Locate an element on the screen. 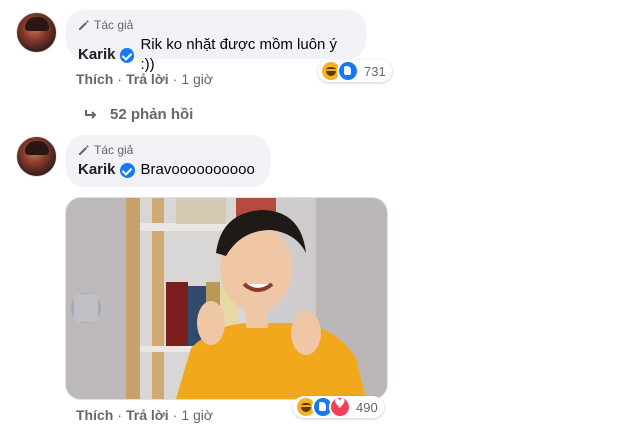  reactions-summary: 731 is located at coordinates (355, 71).